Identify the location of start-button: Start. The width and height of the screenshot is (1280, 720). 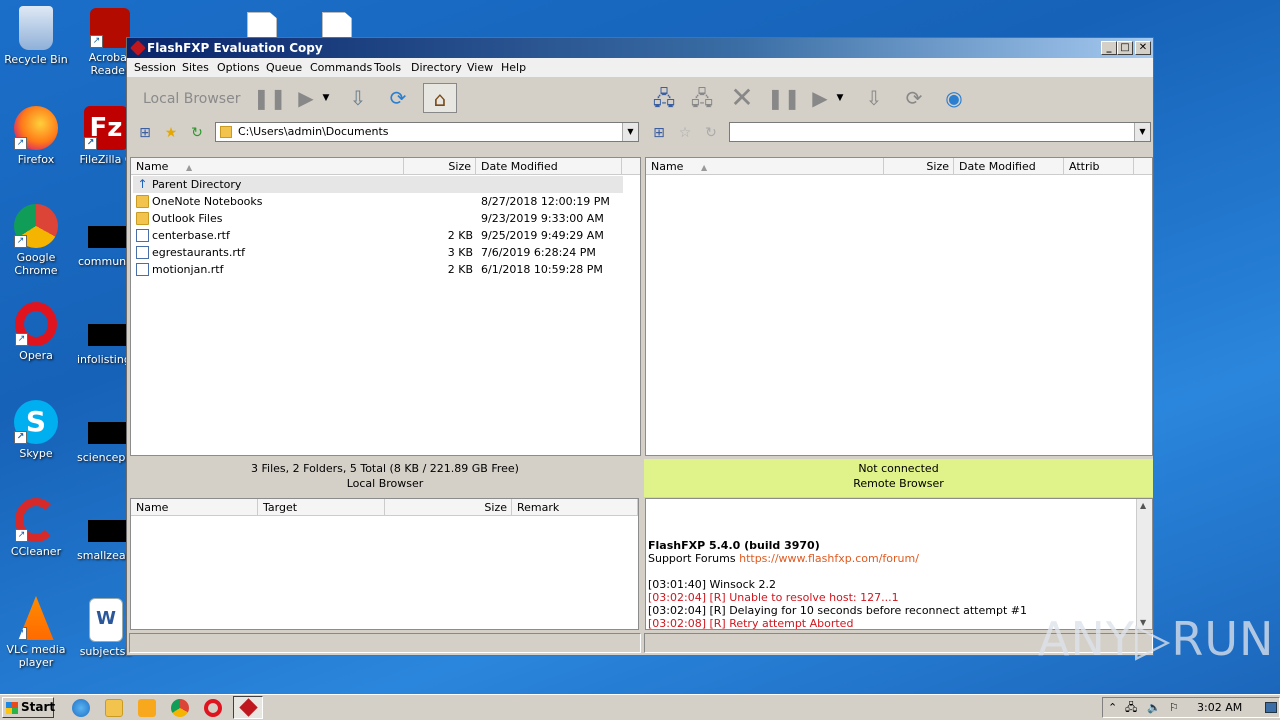
(28, 707).